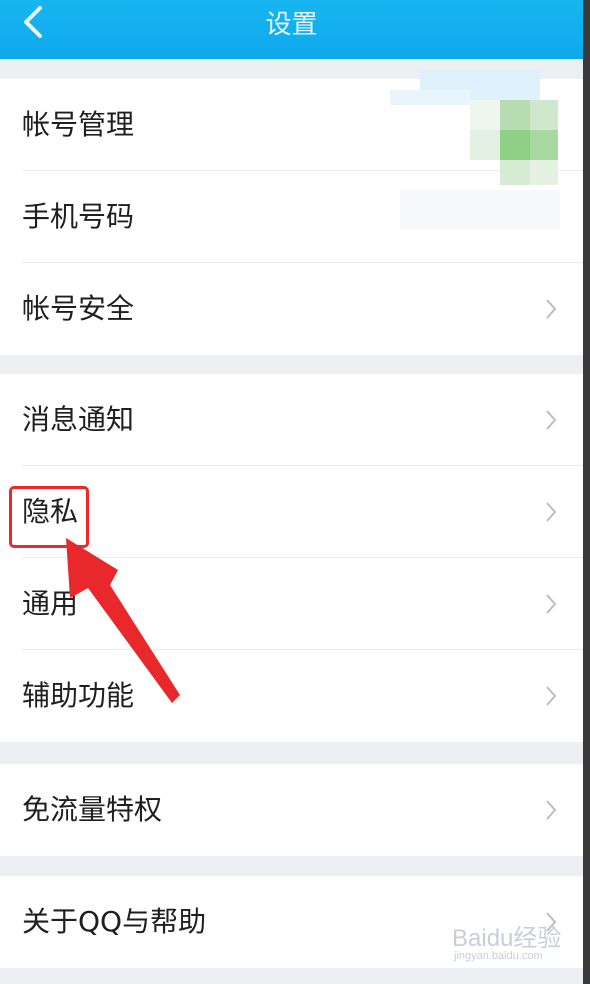 The image size is (590, 984). Describe the element at coordinates (92, 809) in the screenshot. I see `item-label: 免流量特权` at that location.